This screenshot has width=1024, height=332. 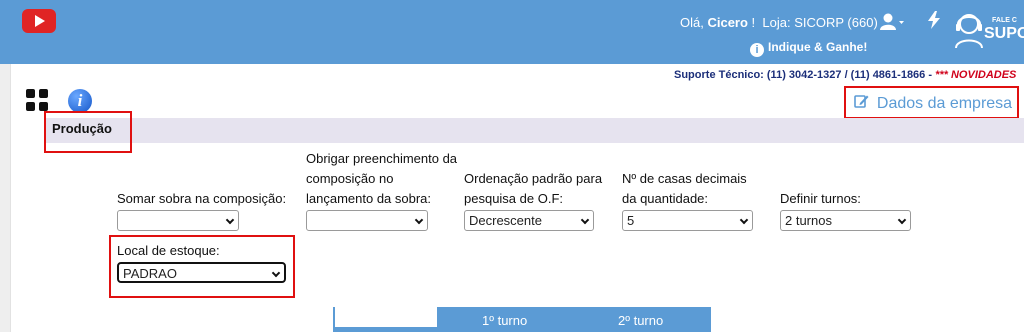 I want to click on casas-label-line2: da quantidade:, so click(x=665, y=198).